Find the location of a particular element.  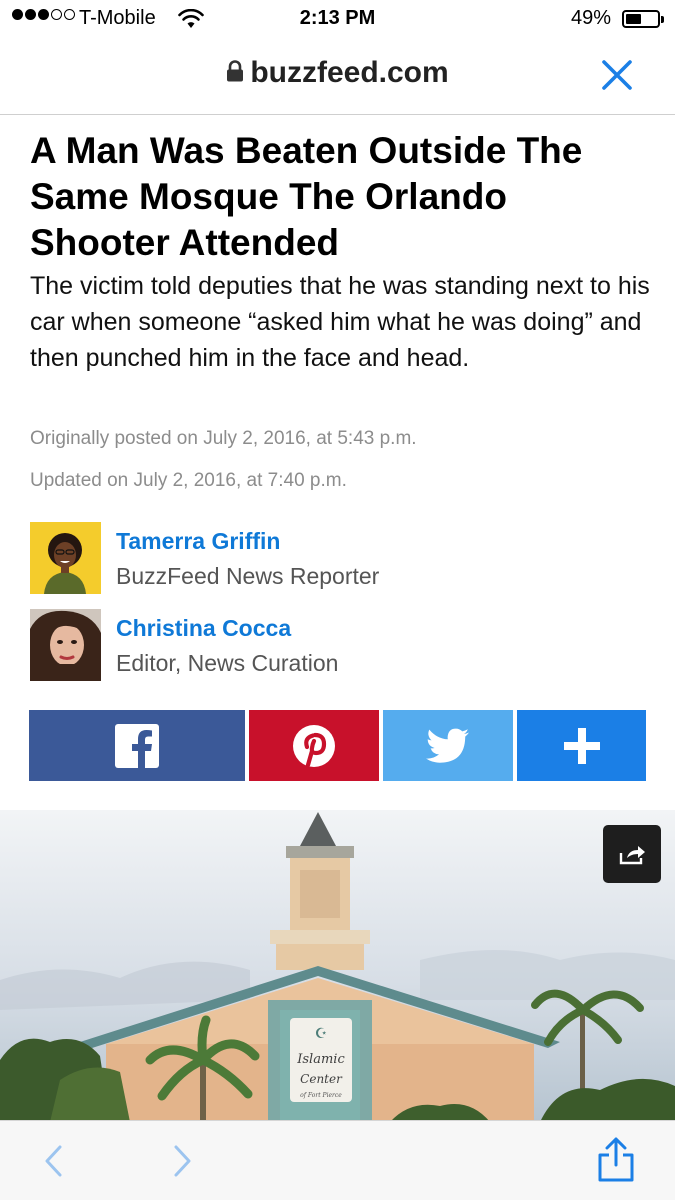

twitter-icon is located at coordinates (447, 745).